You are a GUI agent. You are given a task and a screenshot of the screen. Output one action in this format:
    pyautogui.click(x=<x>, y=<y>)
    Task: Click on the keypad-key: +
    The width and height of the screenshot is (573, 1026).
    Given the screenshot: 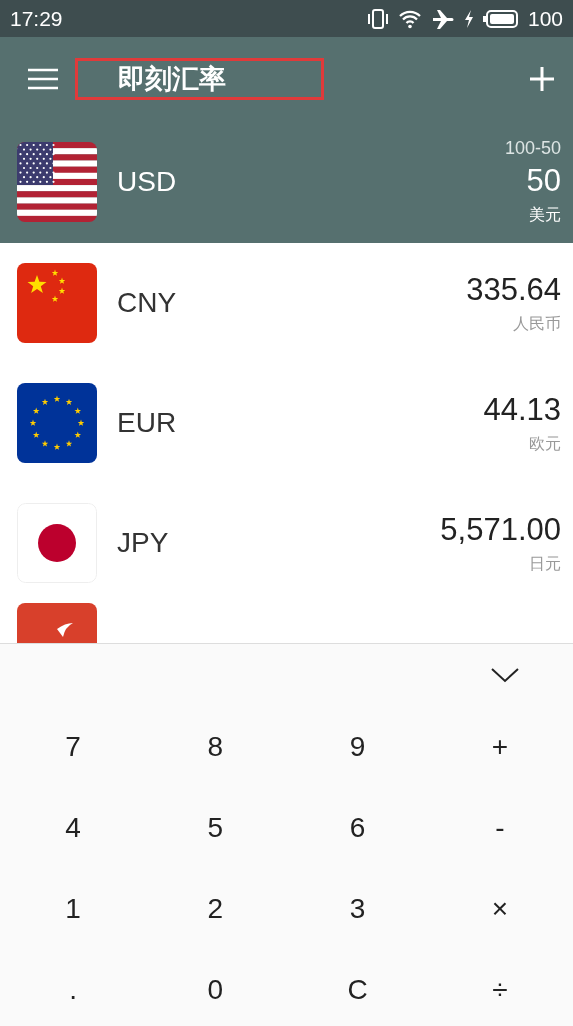 What is the action you would take?
    pyautogui.click(x=500, y=746)
    